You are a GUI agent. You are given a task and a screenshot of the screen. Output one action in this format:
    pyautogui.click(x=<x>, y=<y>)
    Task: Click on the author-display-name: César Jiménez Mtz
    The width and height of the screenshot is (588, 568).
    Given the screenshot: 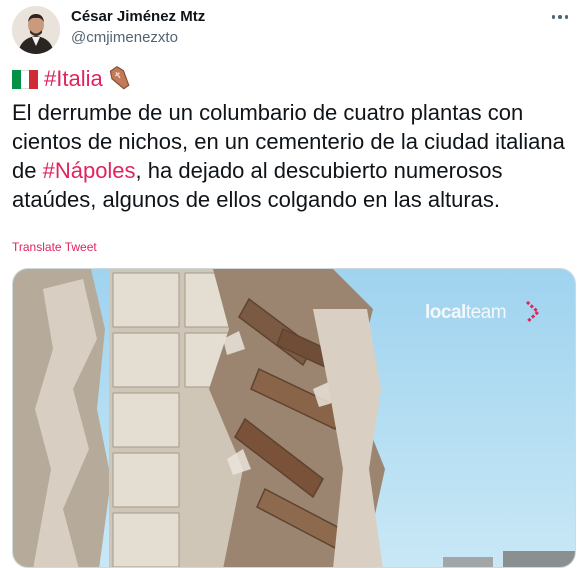 What is the action you would take?
    pyautogui.click(x=138, y=16)
    